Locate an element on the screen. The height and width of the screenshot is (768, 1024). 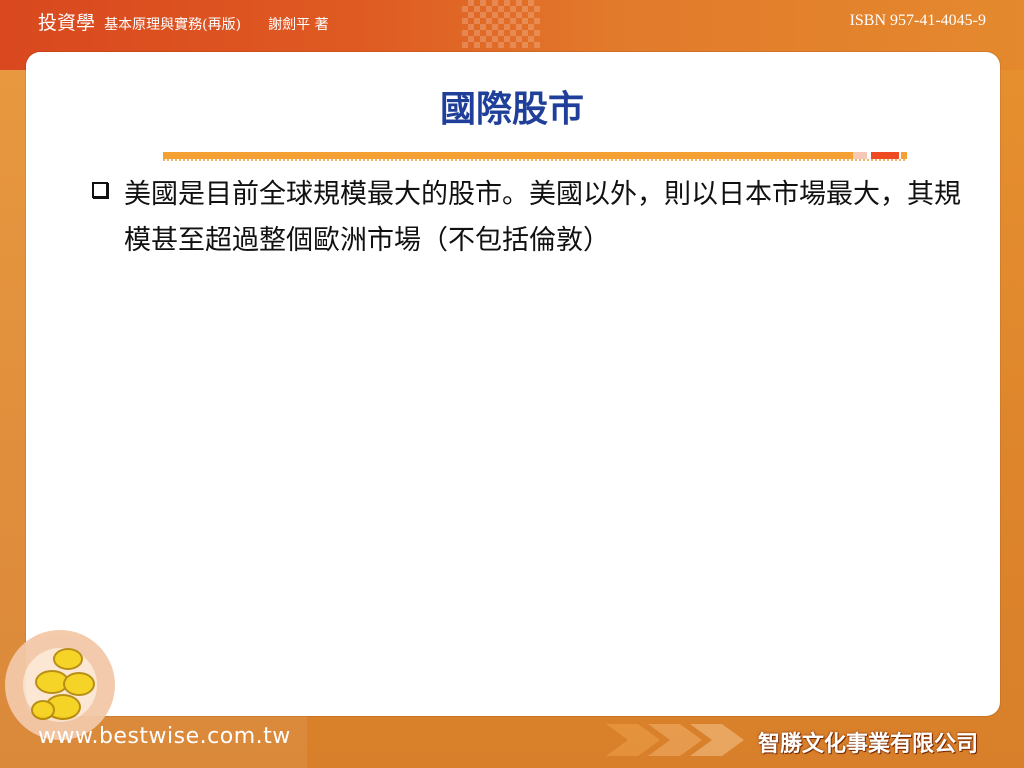
book-header: 投資學 基本原理與實務(再版) 謝劍平 著 is located at coordinates (183, 21).